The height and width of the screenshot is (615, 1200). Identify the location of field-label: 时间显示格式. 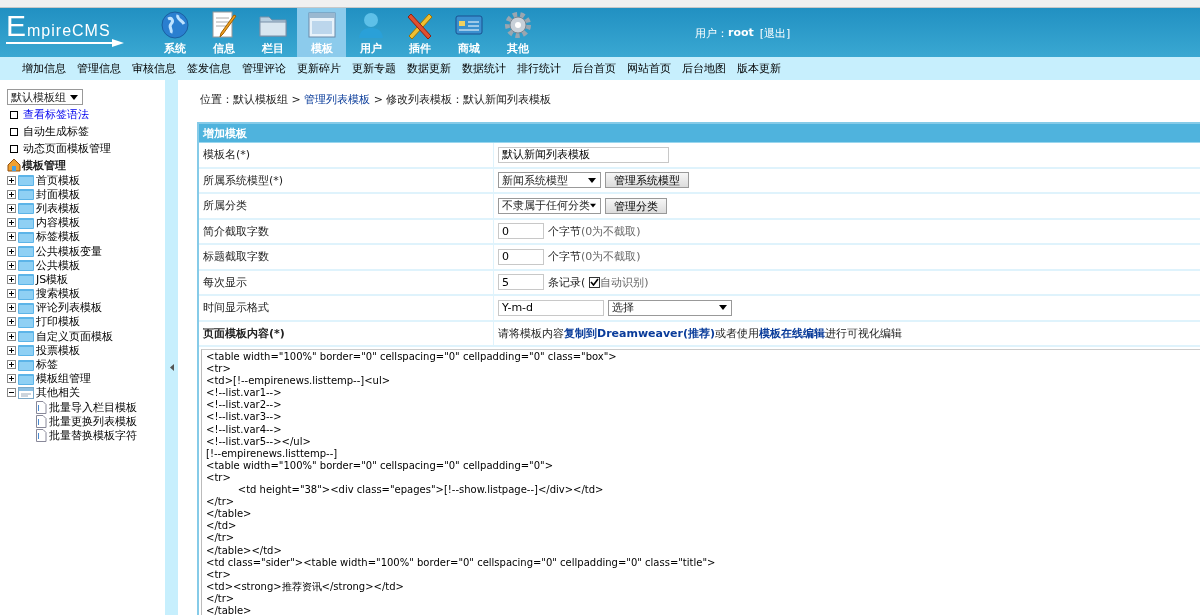
(346, 308).